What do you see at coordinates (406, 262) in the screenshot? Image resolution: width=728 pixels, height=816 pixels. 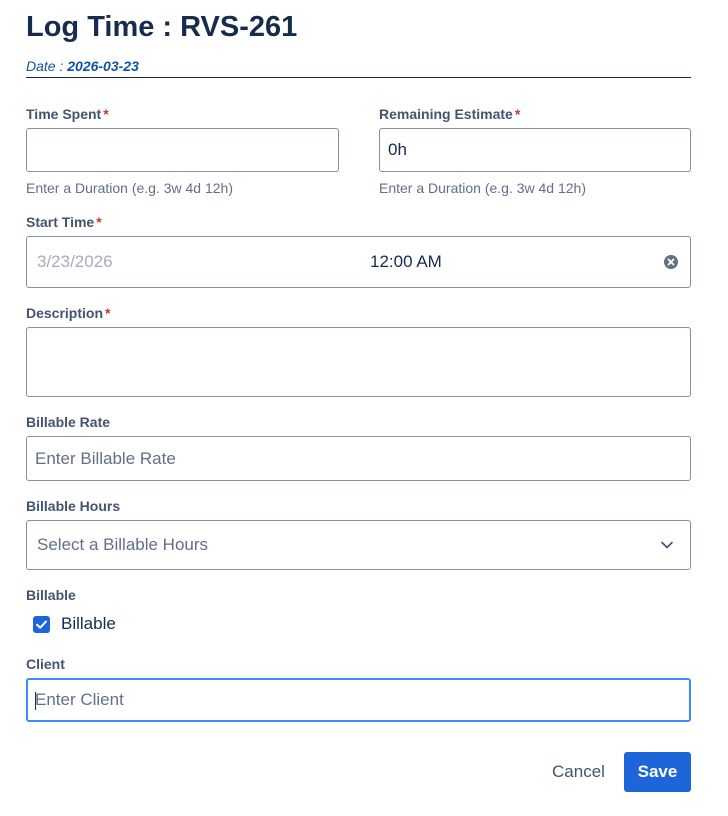 I see `start-time-input: 12:00 AM` at bounding box center [406, 262].